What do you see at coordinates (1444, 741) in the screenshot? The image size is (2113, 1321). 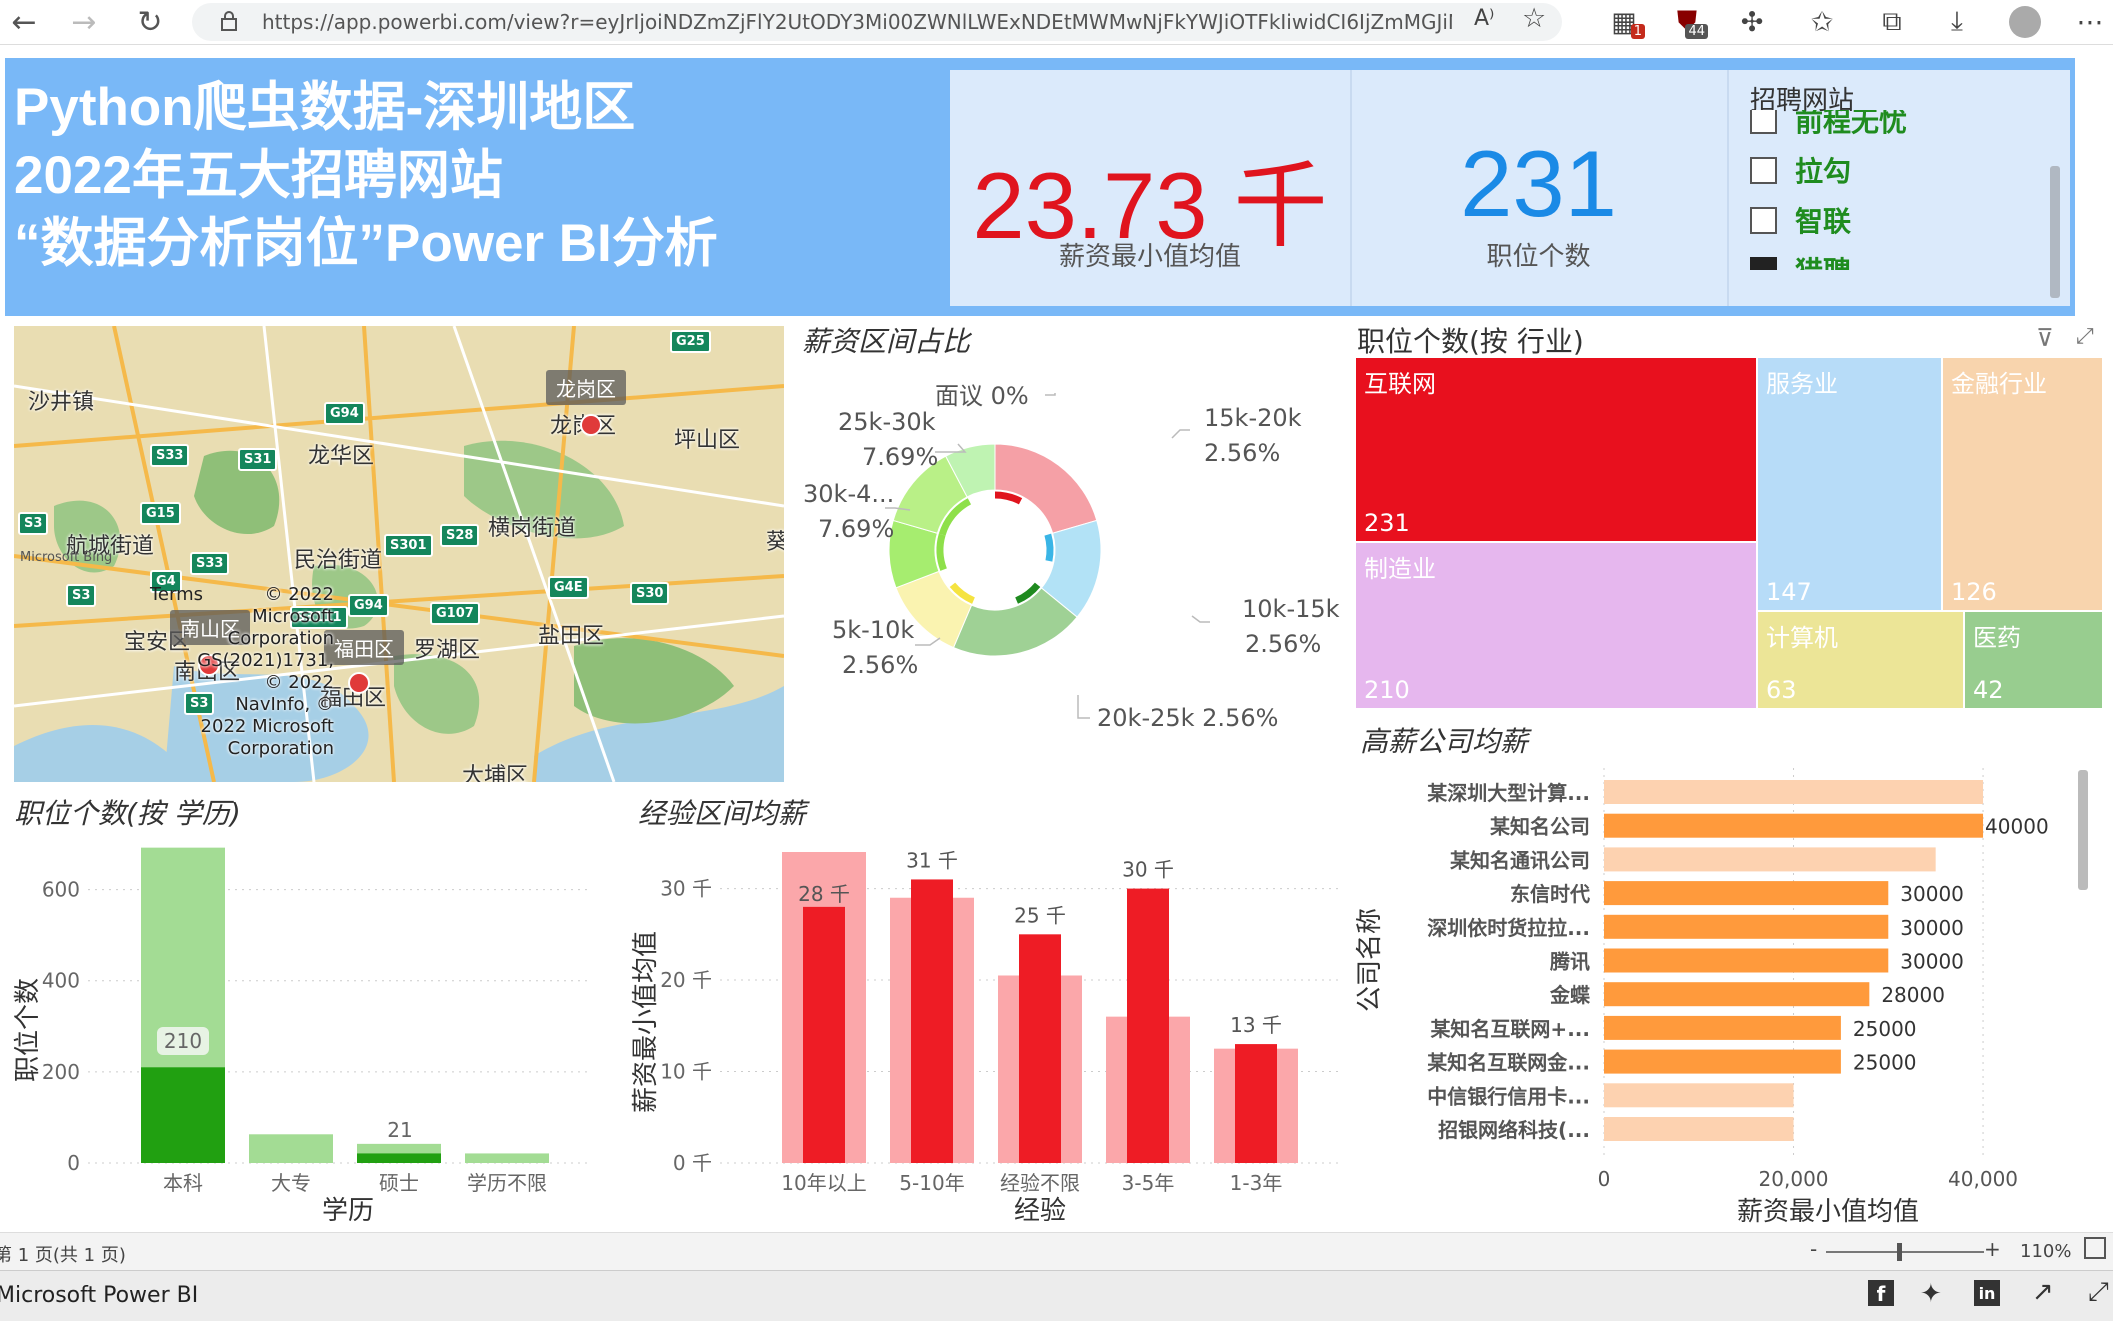 I see `top-chart-title: 高薪公司均薪` at bounding box center [1444, 741].